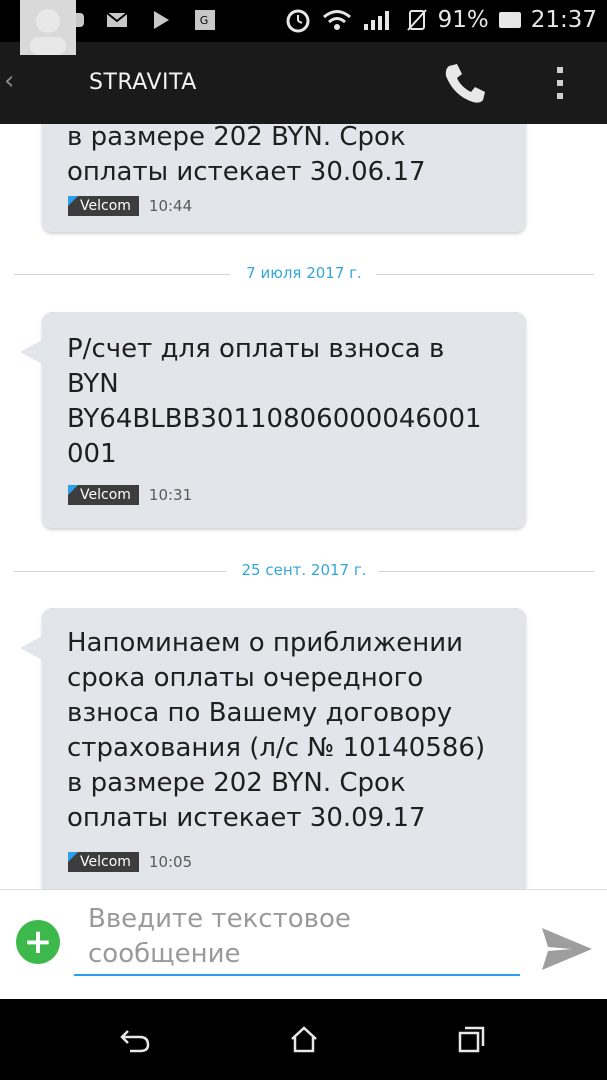 Image resolution: width=607 pixels, height=1080 pixels. I want to click on back-arrow-icon, so click(135, 1041).